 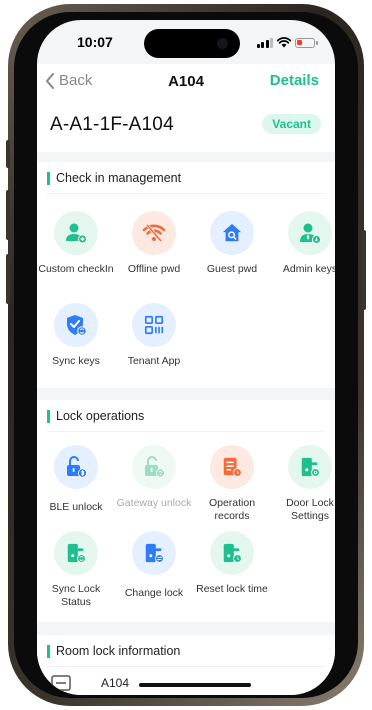 I want to click on change-lock-button: Change lock, so click(x=154, y=565).